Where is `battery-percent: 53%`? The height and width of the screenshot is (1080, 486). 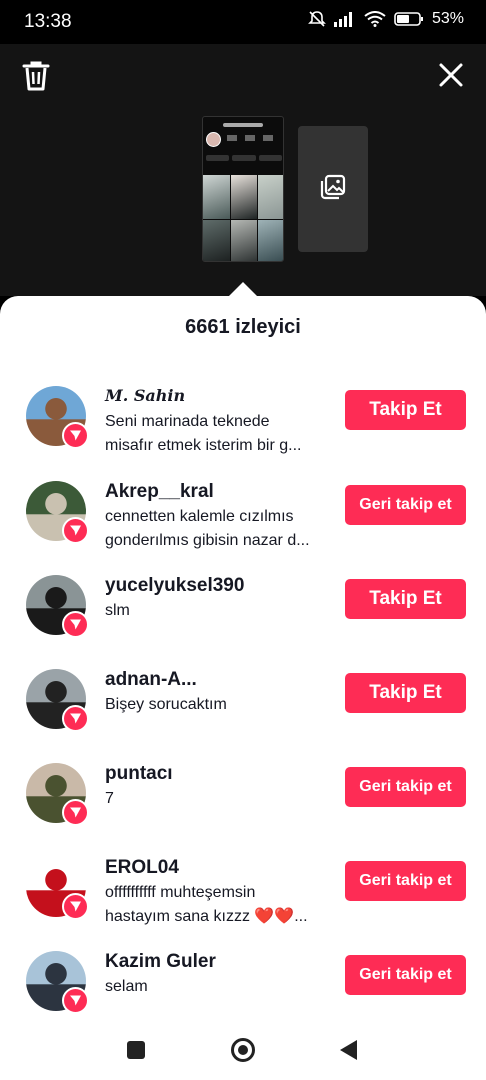
battery-percent: 53% is located at coordinates (447, 18).